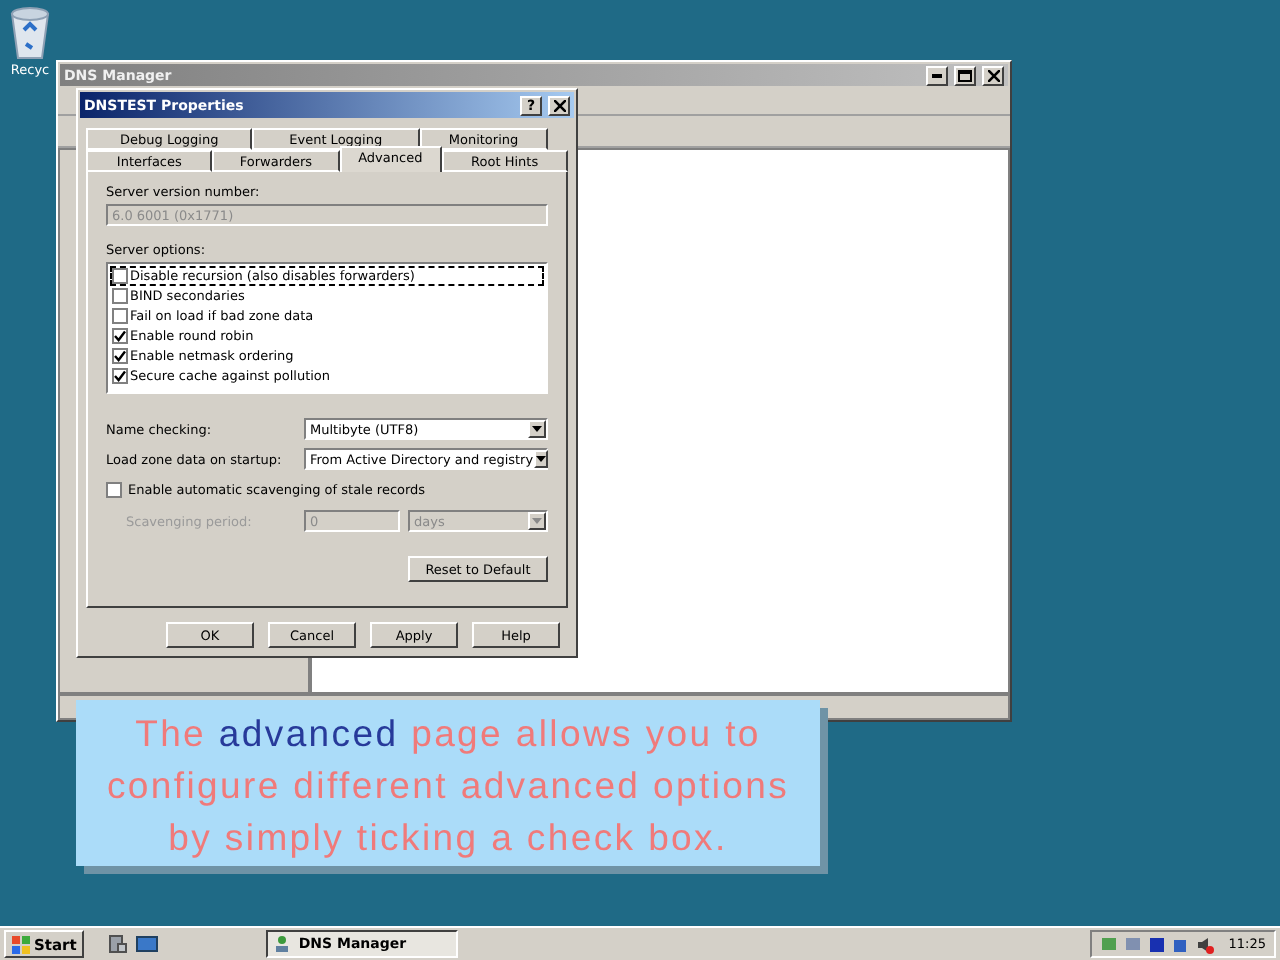  I want to click on maximize-button, so click(965, 75).